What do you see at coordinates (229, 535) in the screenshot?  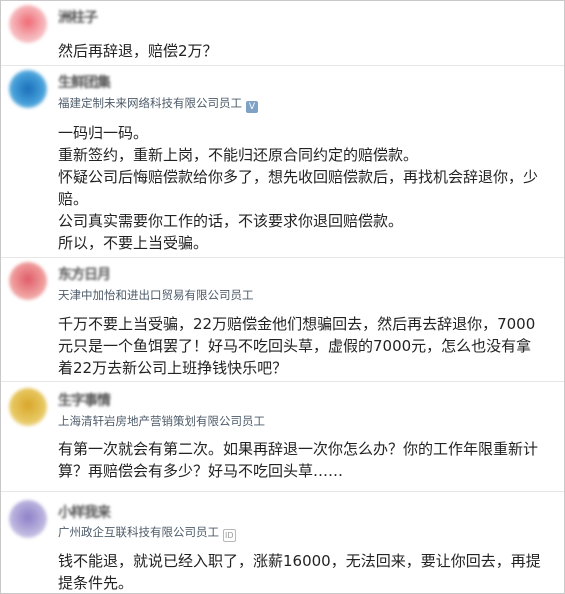 I see `id-badge-icon: ID` at bounding box center [229, 535].